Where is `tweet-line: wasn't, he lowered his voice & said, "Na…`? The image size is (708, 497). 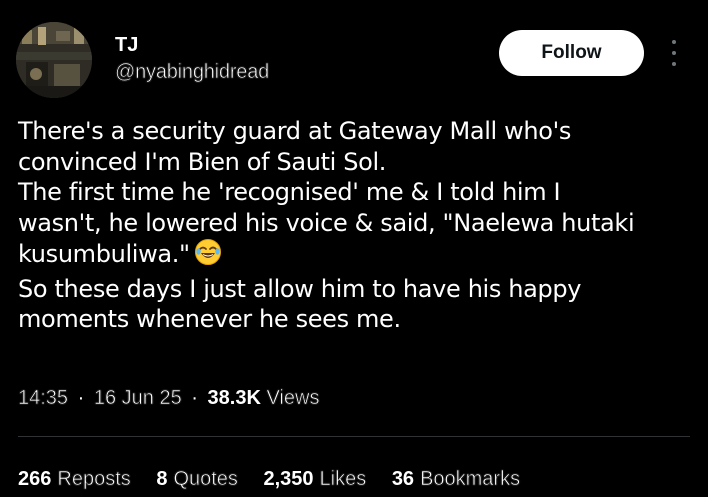
tweet-line: wasn't, he lowered his voice & said, "Na… is located at coordinates (326, 222).